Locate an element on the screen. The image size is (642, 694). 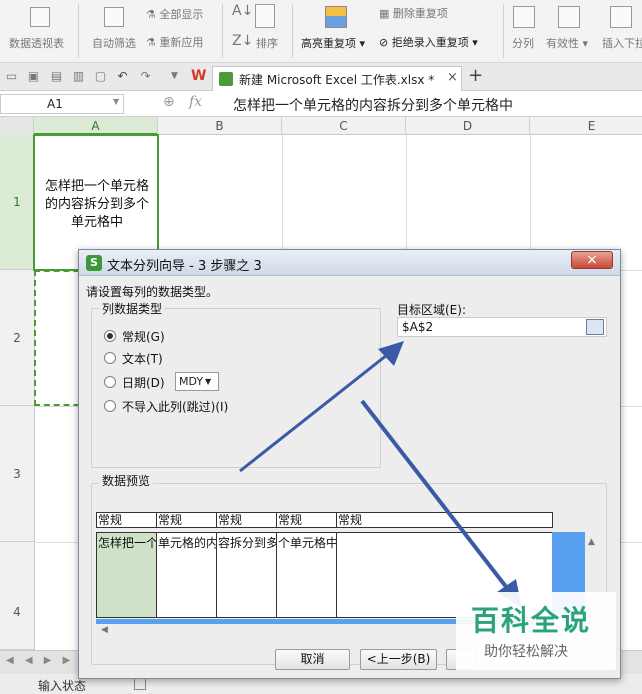
watermark: 百科全说 助你轻松解决 is located at coordinates (536, 631).